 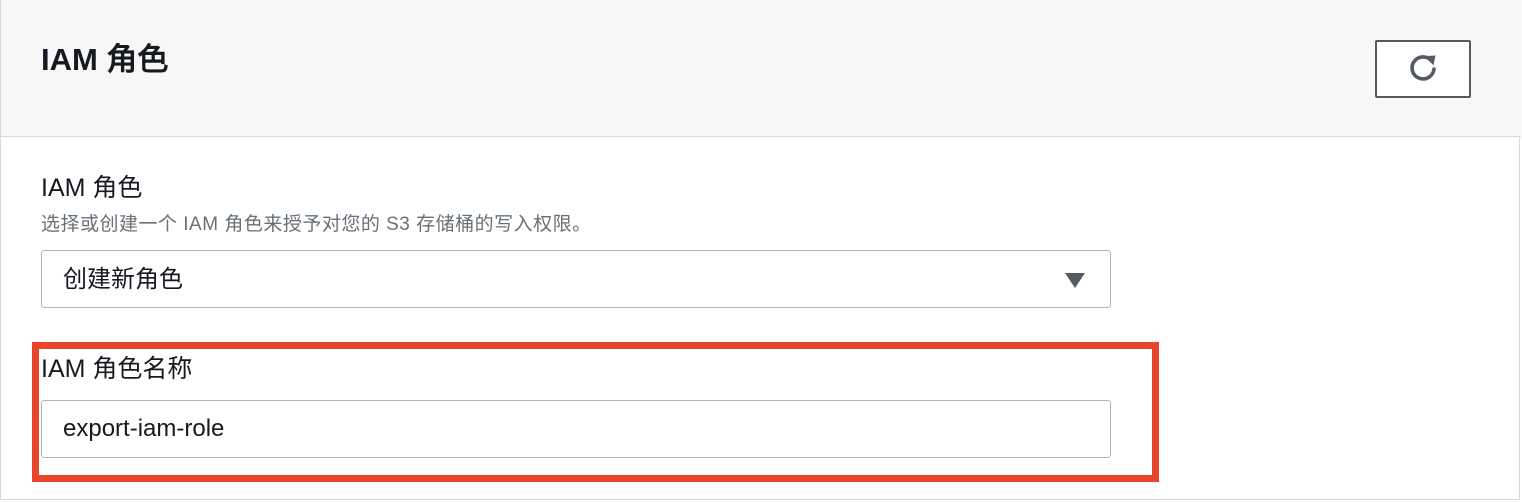 What do you see at coordinates (105, 59) in the screenshot?
I see `panel-title: IAM 角色` at bounding box center [105, 59].